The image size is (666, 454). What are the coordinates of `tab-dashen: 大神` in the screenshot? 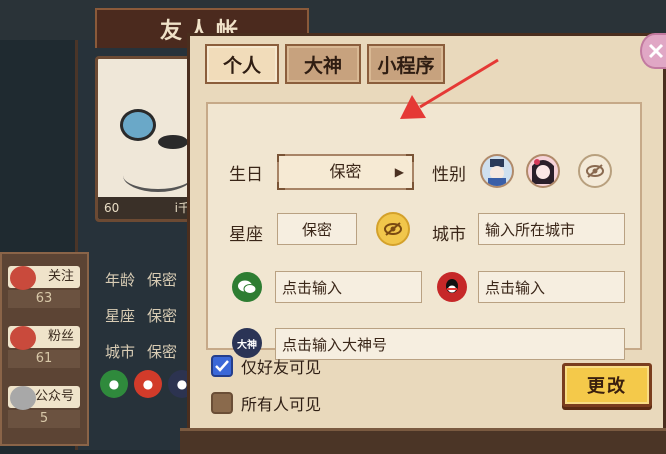 It's located at (323, 64).